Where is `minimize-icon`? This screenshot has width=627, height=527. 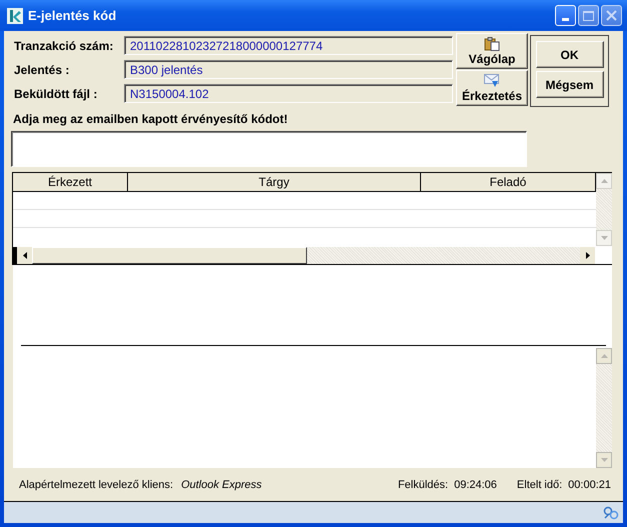
minimize-icon is located at coordinates (566, 19).